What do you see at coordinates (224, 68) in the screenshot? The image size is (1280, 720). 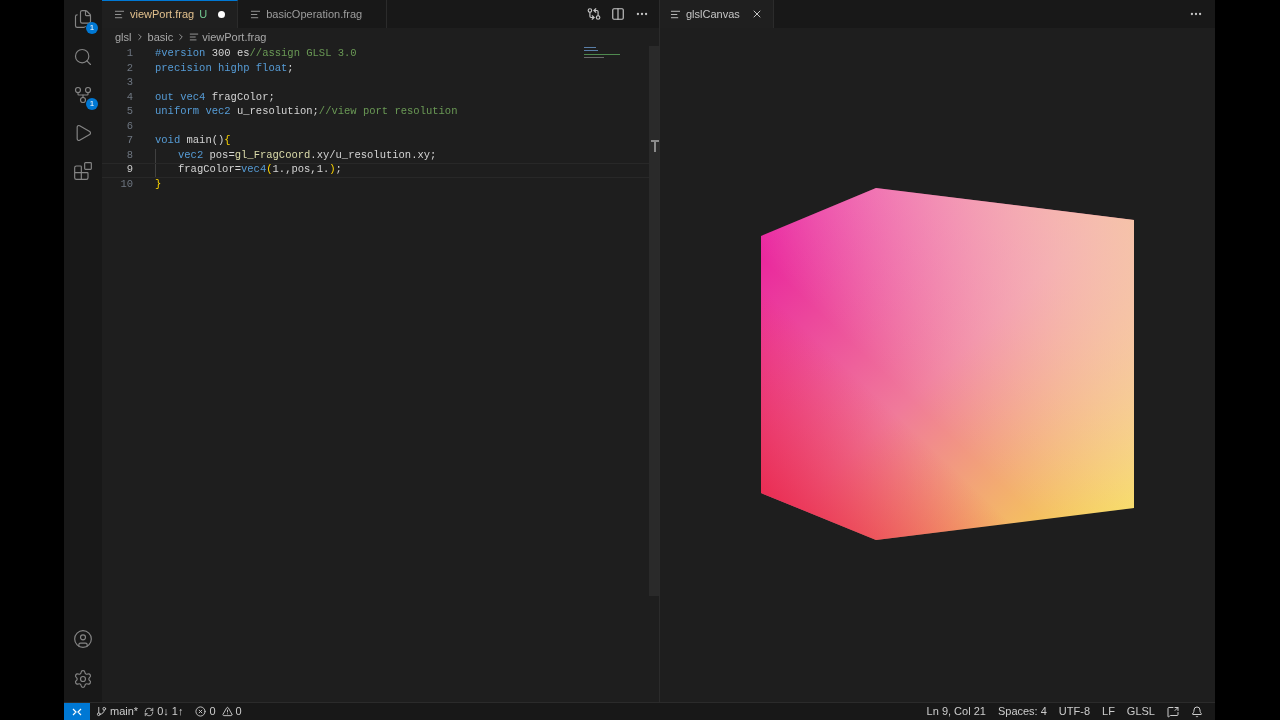 I see `code-line: precision highp float;` at bounding box center [224, 68].